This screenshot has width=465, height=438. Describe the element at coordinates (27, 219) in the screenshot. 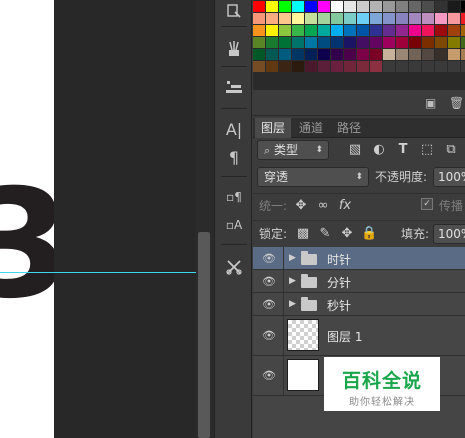

I see `document-canvas: 3` at that location.